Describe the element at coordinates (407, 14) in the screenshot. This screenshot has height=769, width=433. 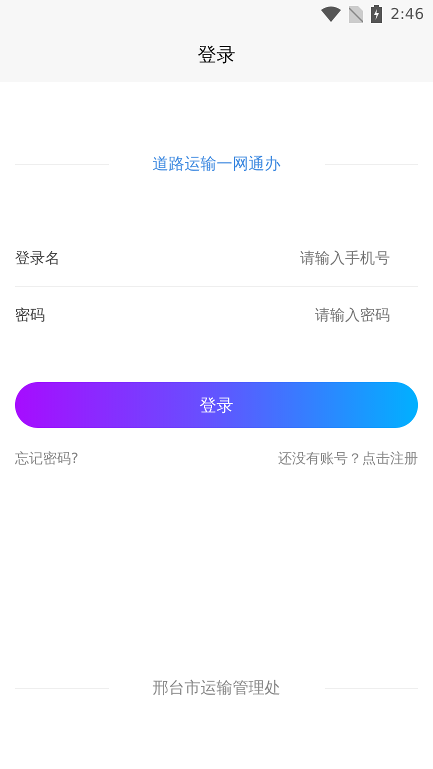
I see `status-time: 2:46` at that location.